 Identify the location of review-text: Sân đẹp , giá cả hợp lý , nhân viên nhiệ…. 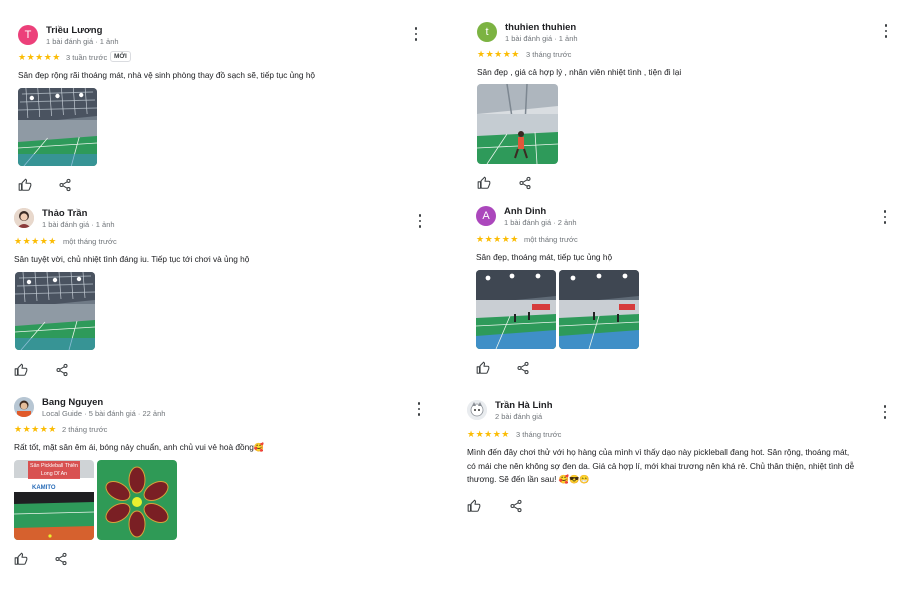
(579, 72).